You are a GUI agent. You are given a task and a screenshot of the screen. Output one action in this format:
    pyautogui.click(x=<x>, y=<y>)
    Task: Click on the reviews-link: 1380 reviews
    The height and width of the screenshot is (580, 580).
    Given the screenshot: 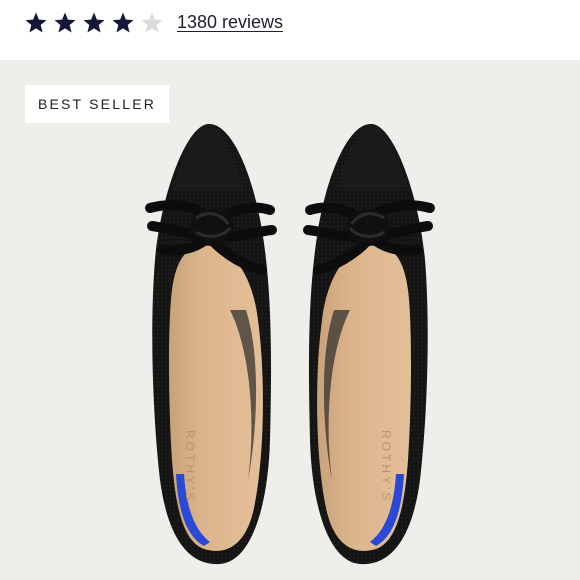 What is the action you would take?
    pyautogui.click(x=230, y=22)
    